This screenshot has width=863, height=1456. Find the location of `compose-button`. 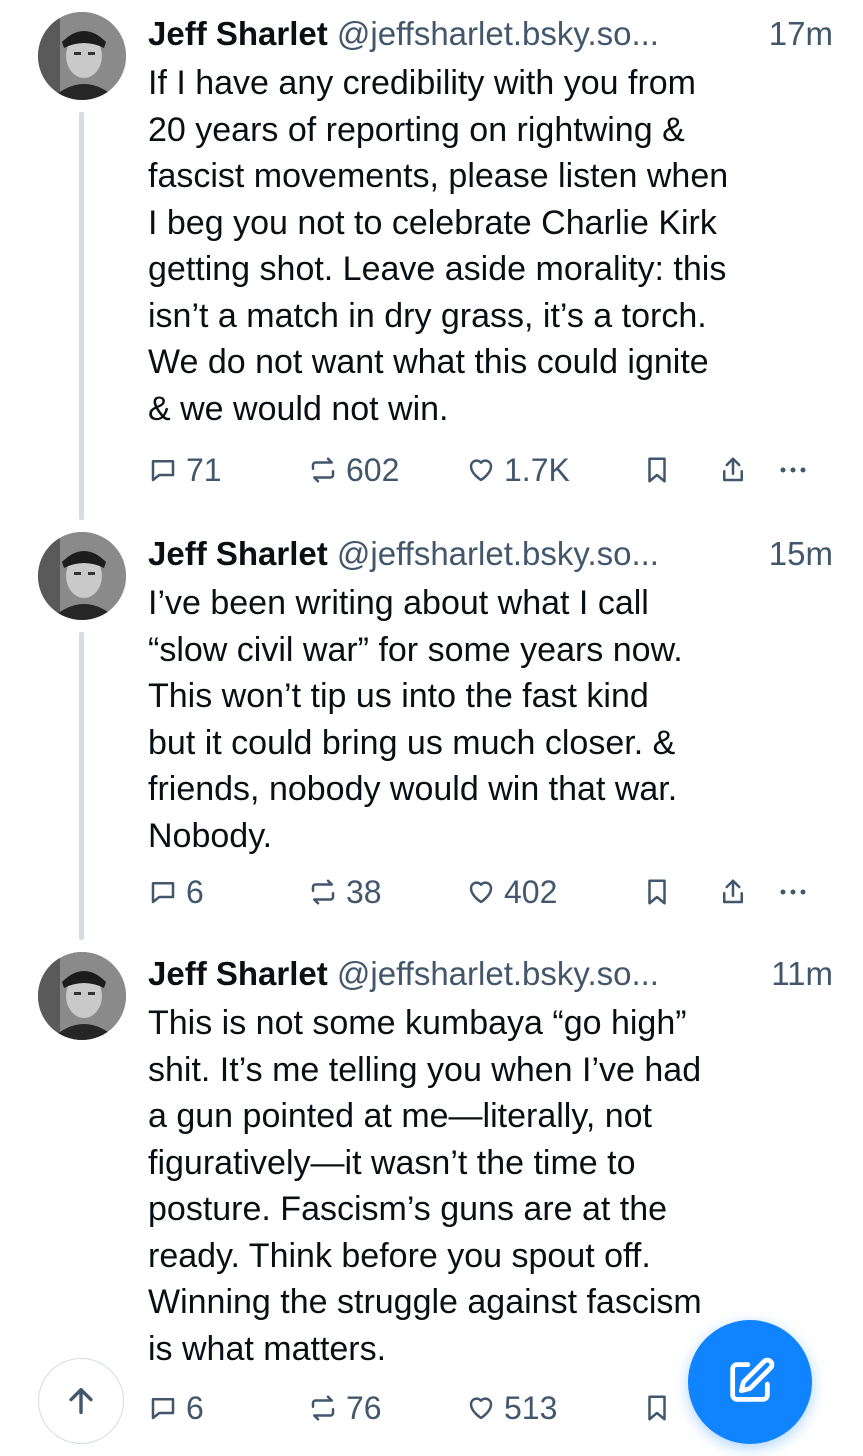

compose-button is located at coordinates (750, 1382).